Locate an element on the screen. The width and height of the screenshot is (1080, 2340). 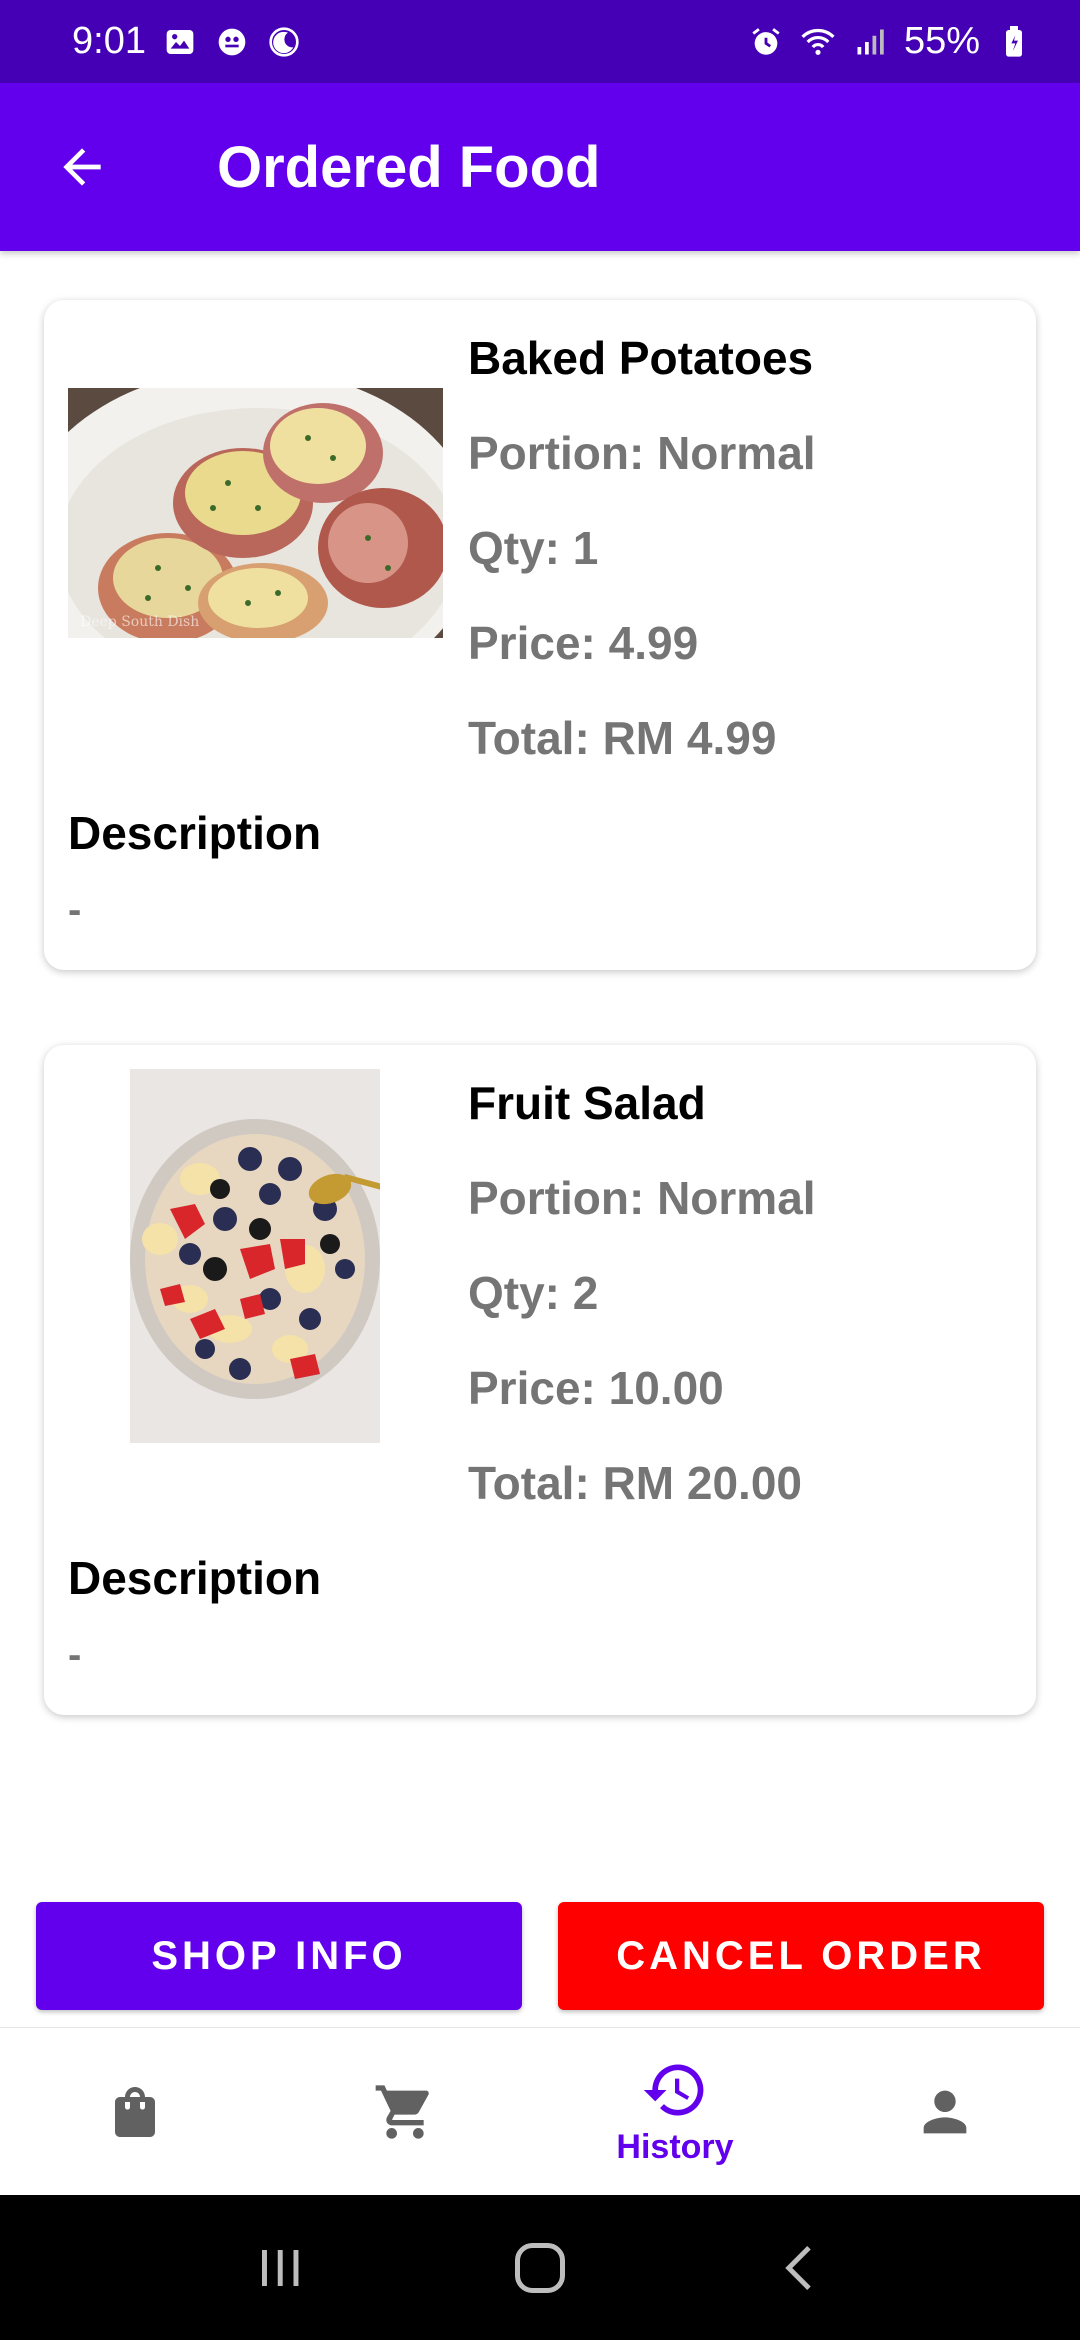
status-right: 55% is located at coordinates (890, 41).